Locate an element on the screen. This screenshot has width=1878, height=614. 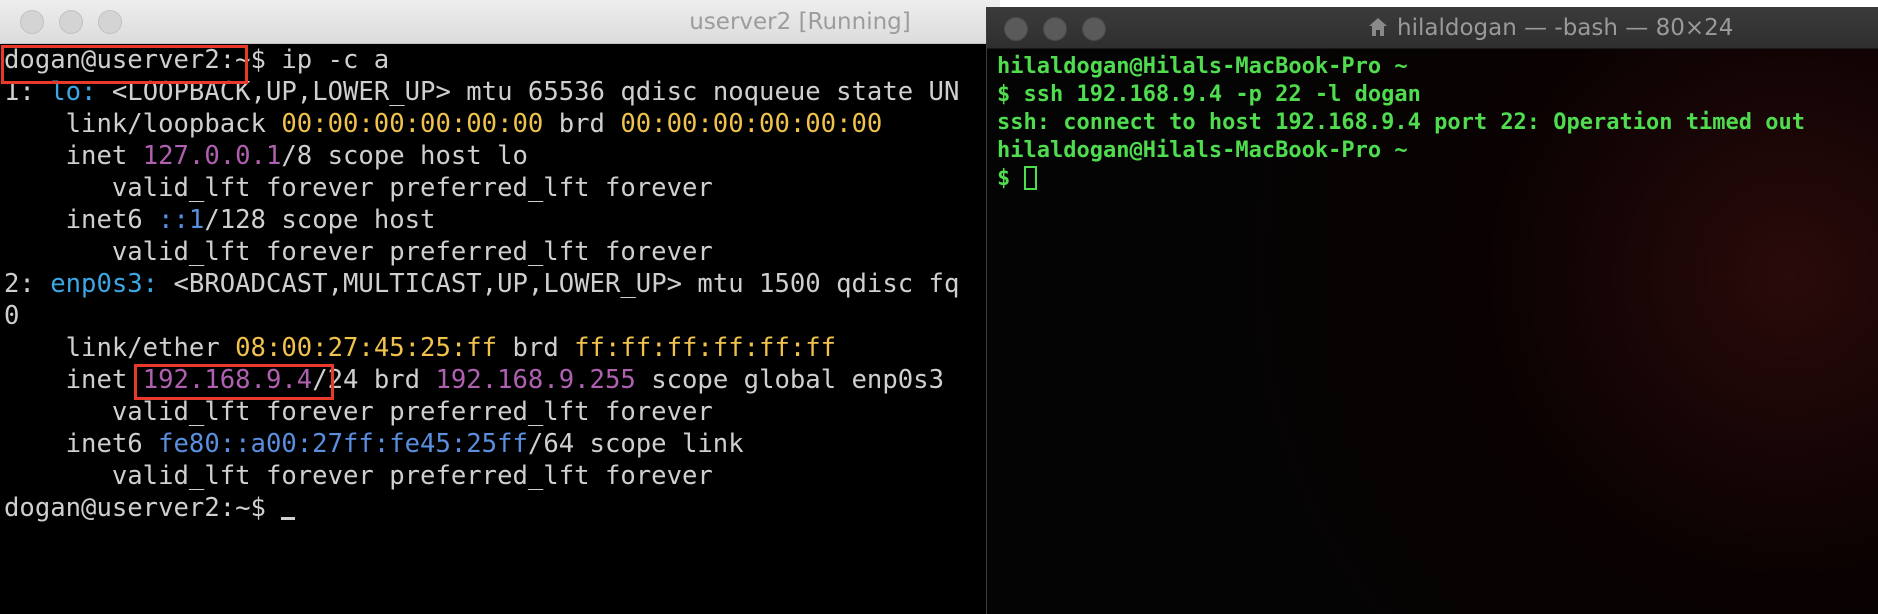
ip-address-highlight-box is located at coordinates (234, 382).